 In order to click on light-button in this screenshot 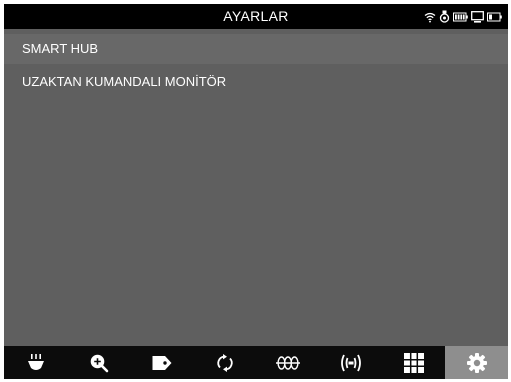, I will do `click(35, 362)`.